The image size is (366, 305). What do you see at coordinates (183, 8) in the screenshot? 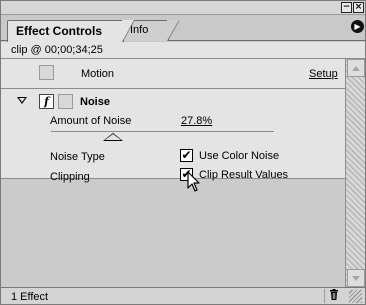
I see `palette-title-bar: − ×` at bounding box center [183, 8].